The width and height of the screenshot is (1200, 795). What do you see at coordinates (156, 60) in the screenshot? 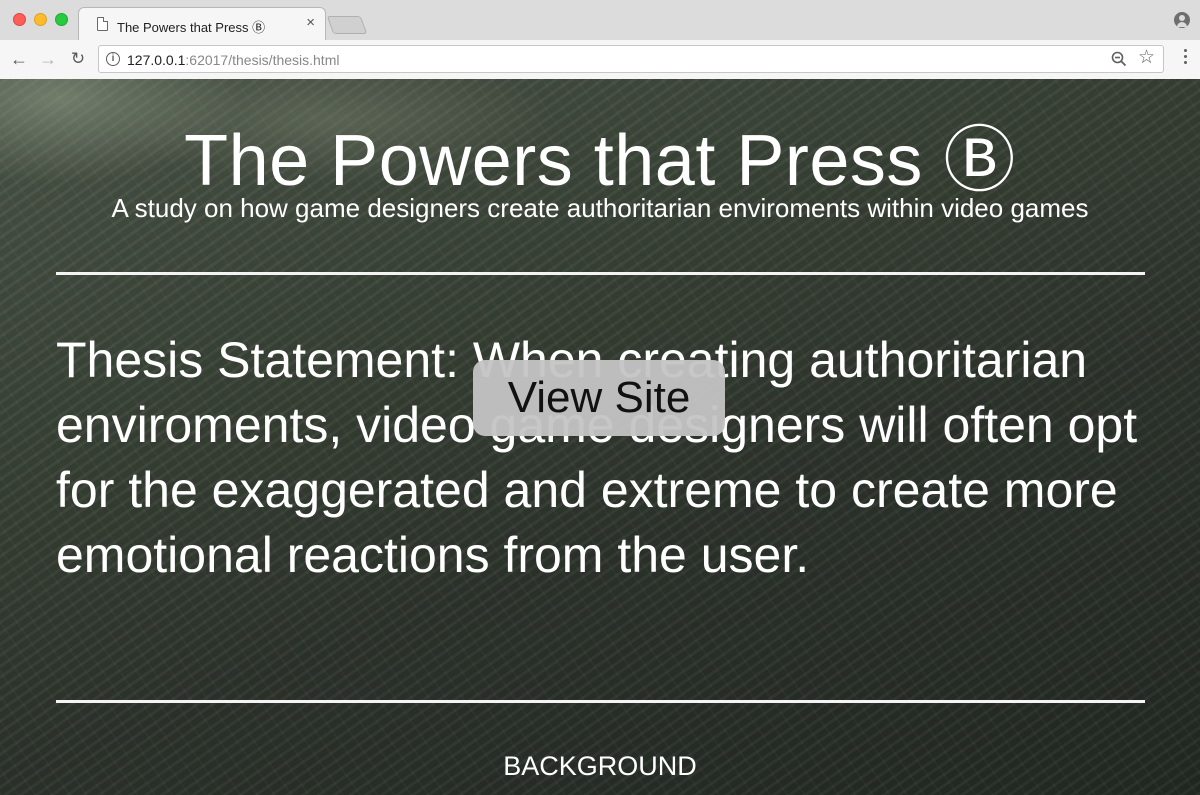
I see `url-host: 127.0.0.1` at bounding box center [156, 60].